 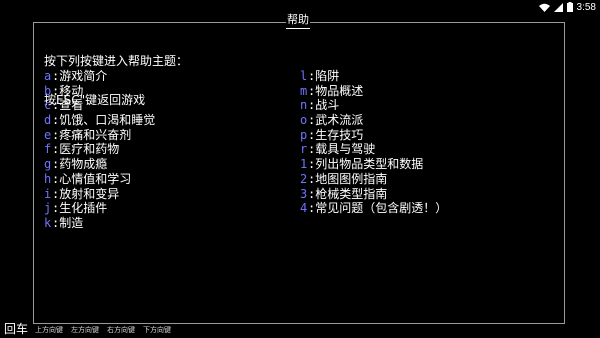 What do you see at coordinates (298, 28) in the screenshot?
I see `title-underline` at bounding box center [298, 28].